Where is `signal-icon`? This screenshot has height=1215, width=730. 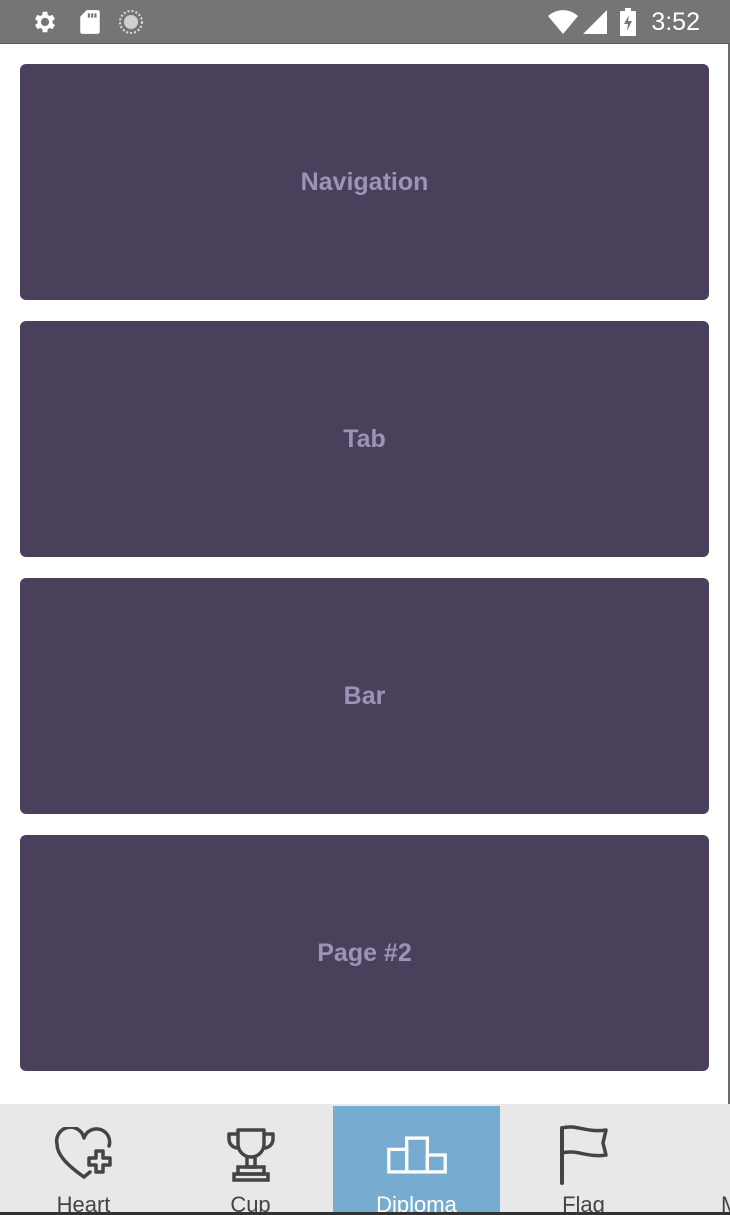
signal-icon is located at coordinates (595, 22).